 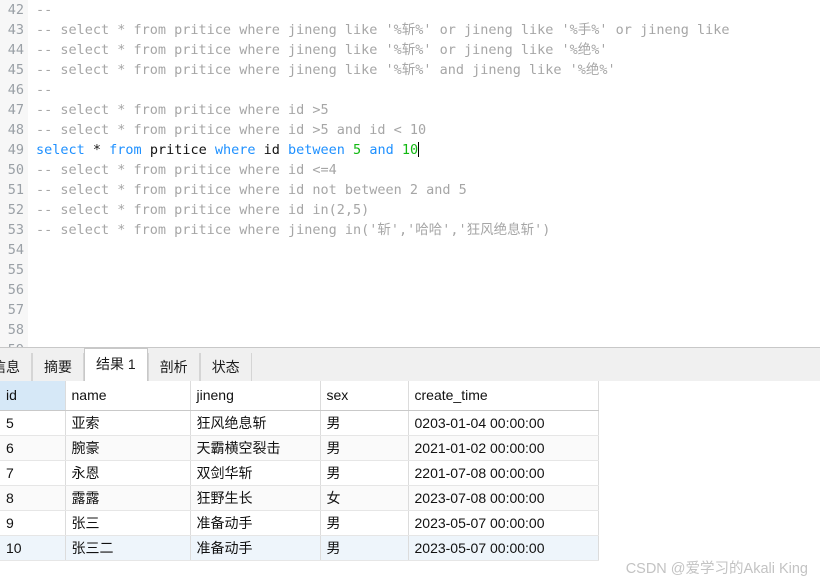 I want to click on tab-item: 摘要, so click(x=58, y=367).